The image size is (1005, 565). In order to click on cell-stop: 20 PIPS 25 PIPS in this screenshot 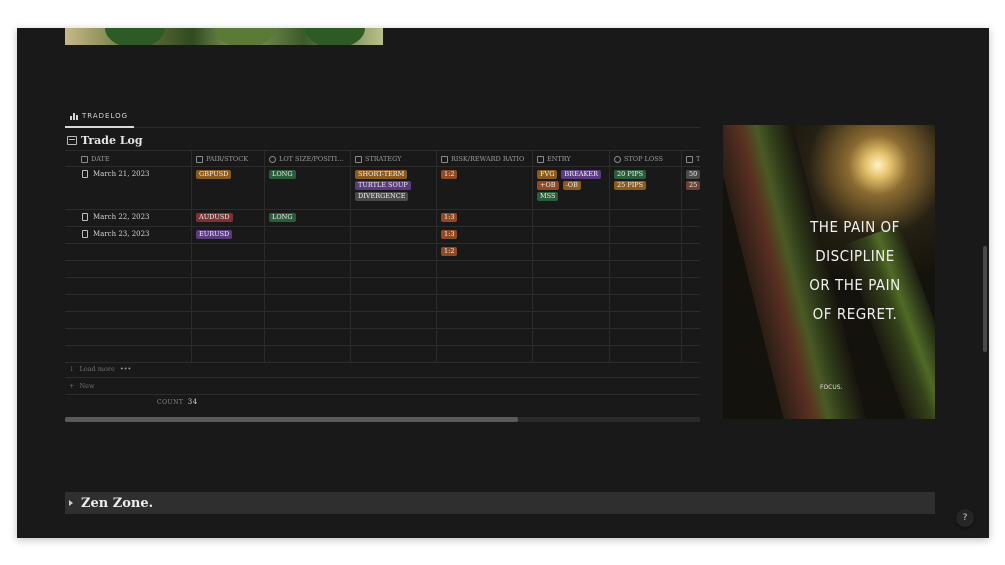, I will do `click(646, 188)`.